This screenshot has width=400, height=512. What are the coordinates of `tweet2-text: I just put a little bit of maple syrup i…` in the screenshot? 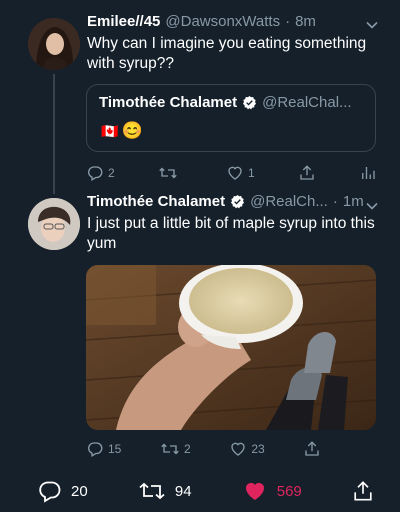 It's located at (231, 233).